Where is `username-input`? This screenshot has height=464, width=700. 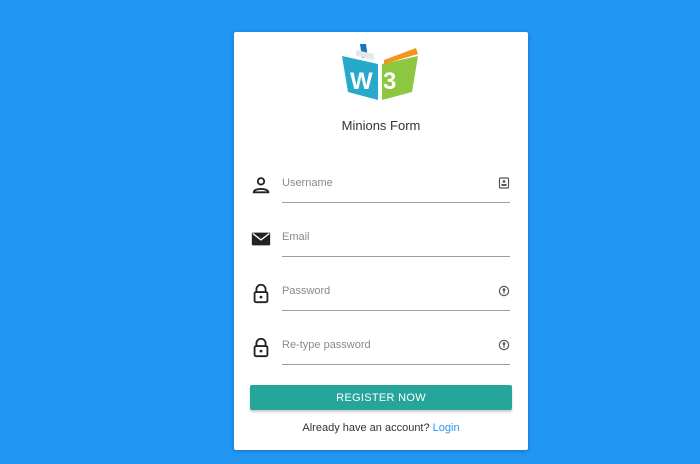
username-input is located at coordinates (387, 183).